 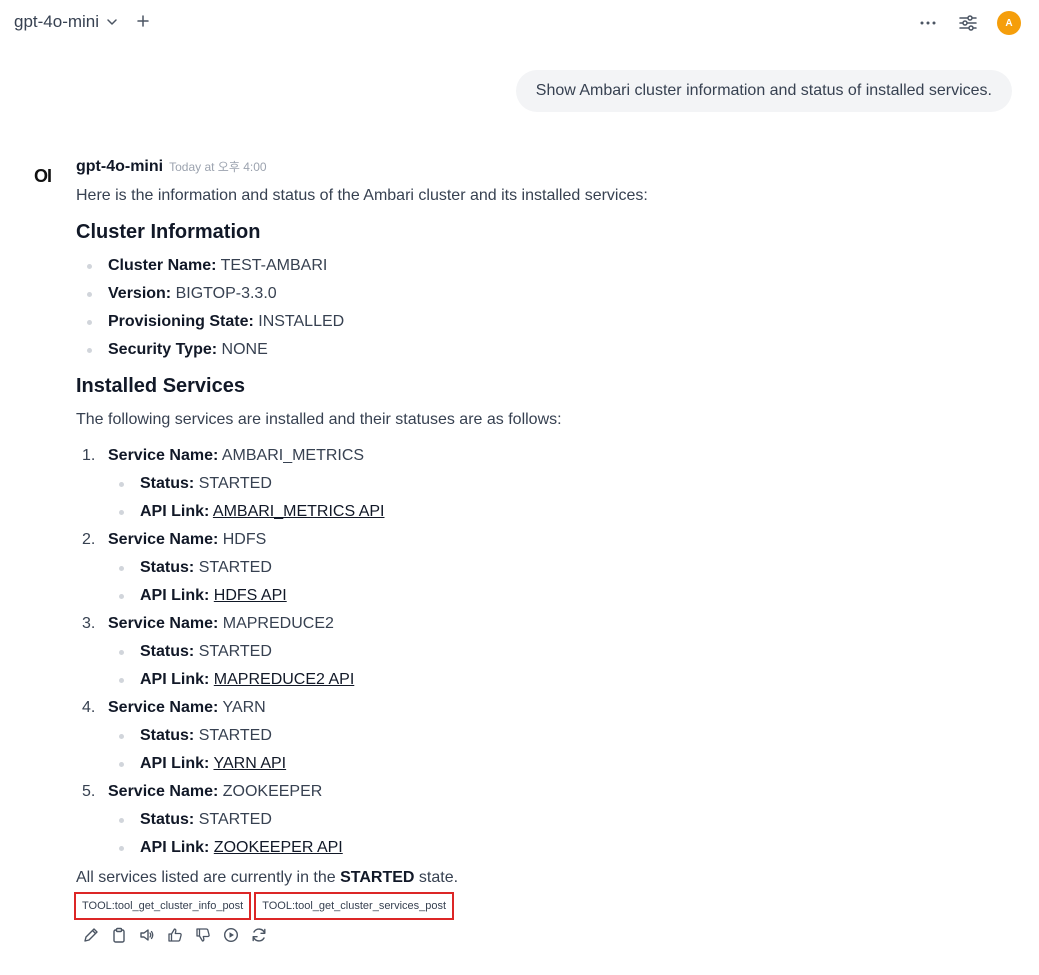 I want to click on add-model-button, so click(x=143, y=22).